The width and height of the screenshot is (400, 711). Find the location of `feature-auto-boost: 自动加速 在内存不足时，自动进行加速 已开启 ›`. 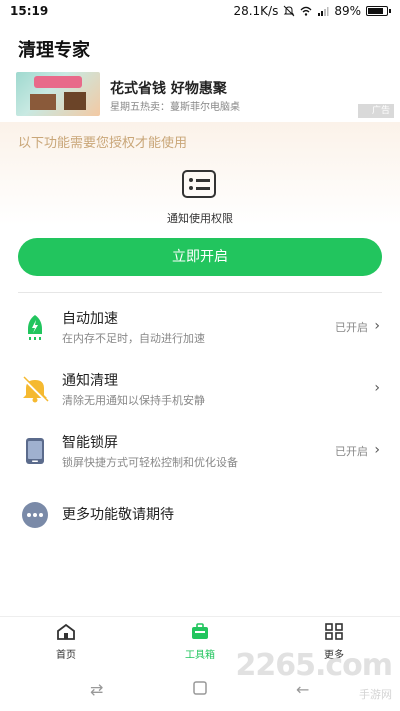

feature-auto-boost: 自动加速 在内存不足时，自动进行加速 已开启 › is located at coordinates (200, 327).